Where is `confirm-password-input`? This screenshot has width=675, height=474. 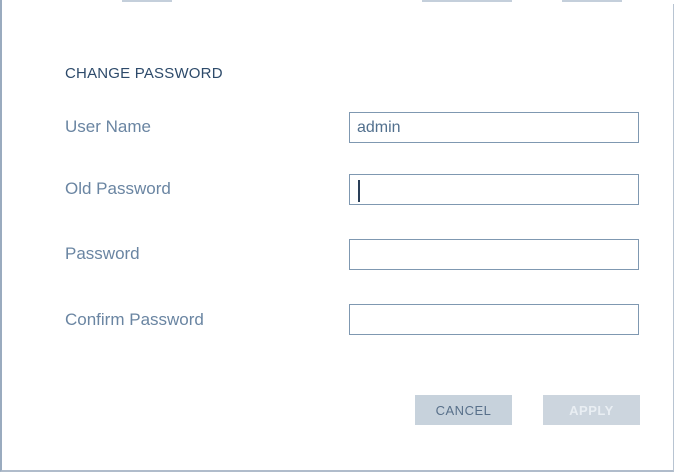 confirm-password-input is located at coordinates (494, 319).